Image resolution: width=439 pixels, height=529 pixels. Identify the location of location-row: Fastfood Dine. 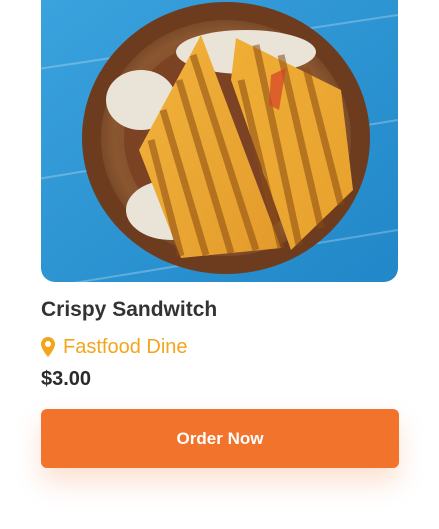
(114, 347).